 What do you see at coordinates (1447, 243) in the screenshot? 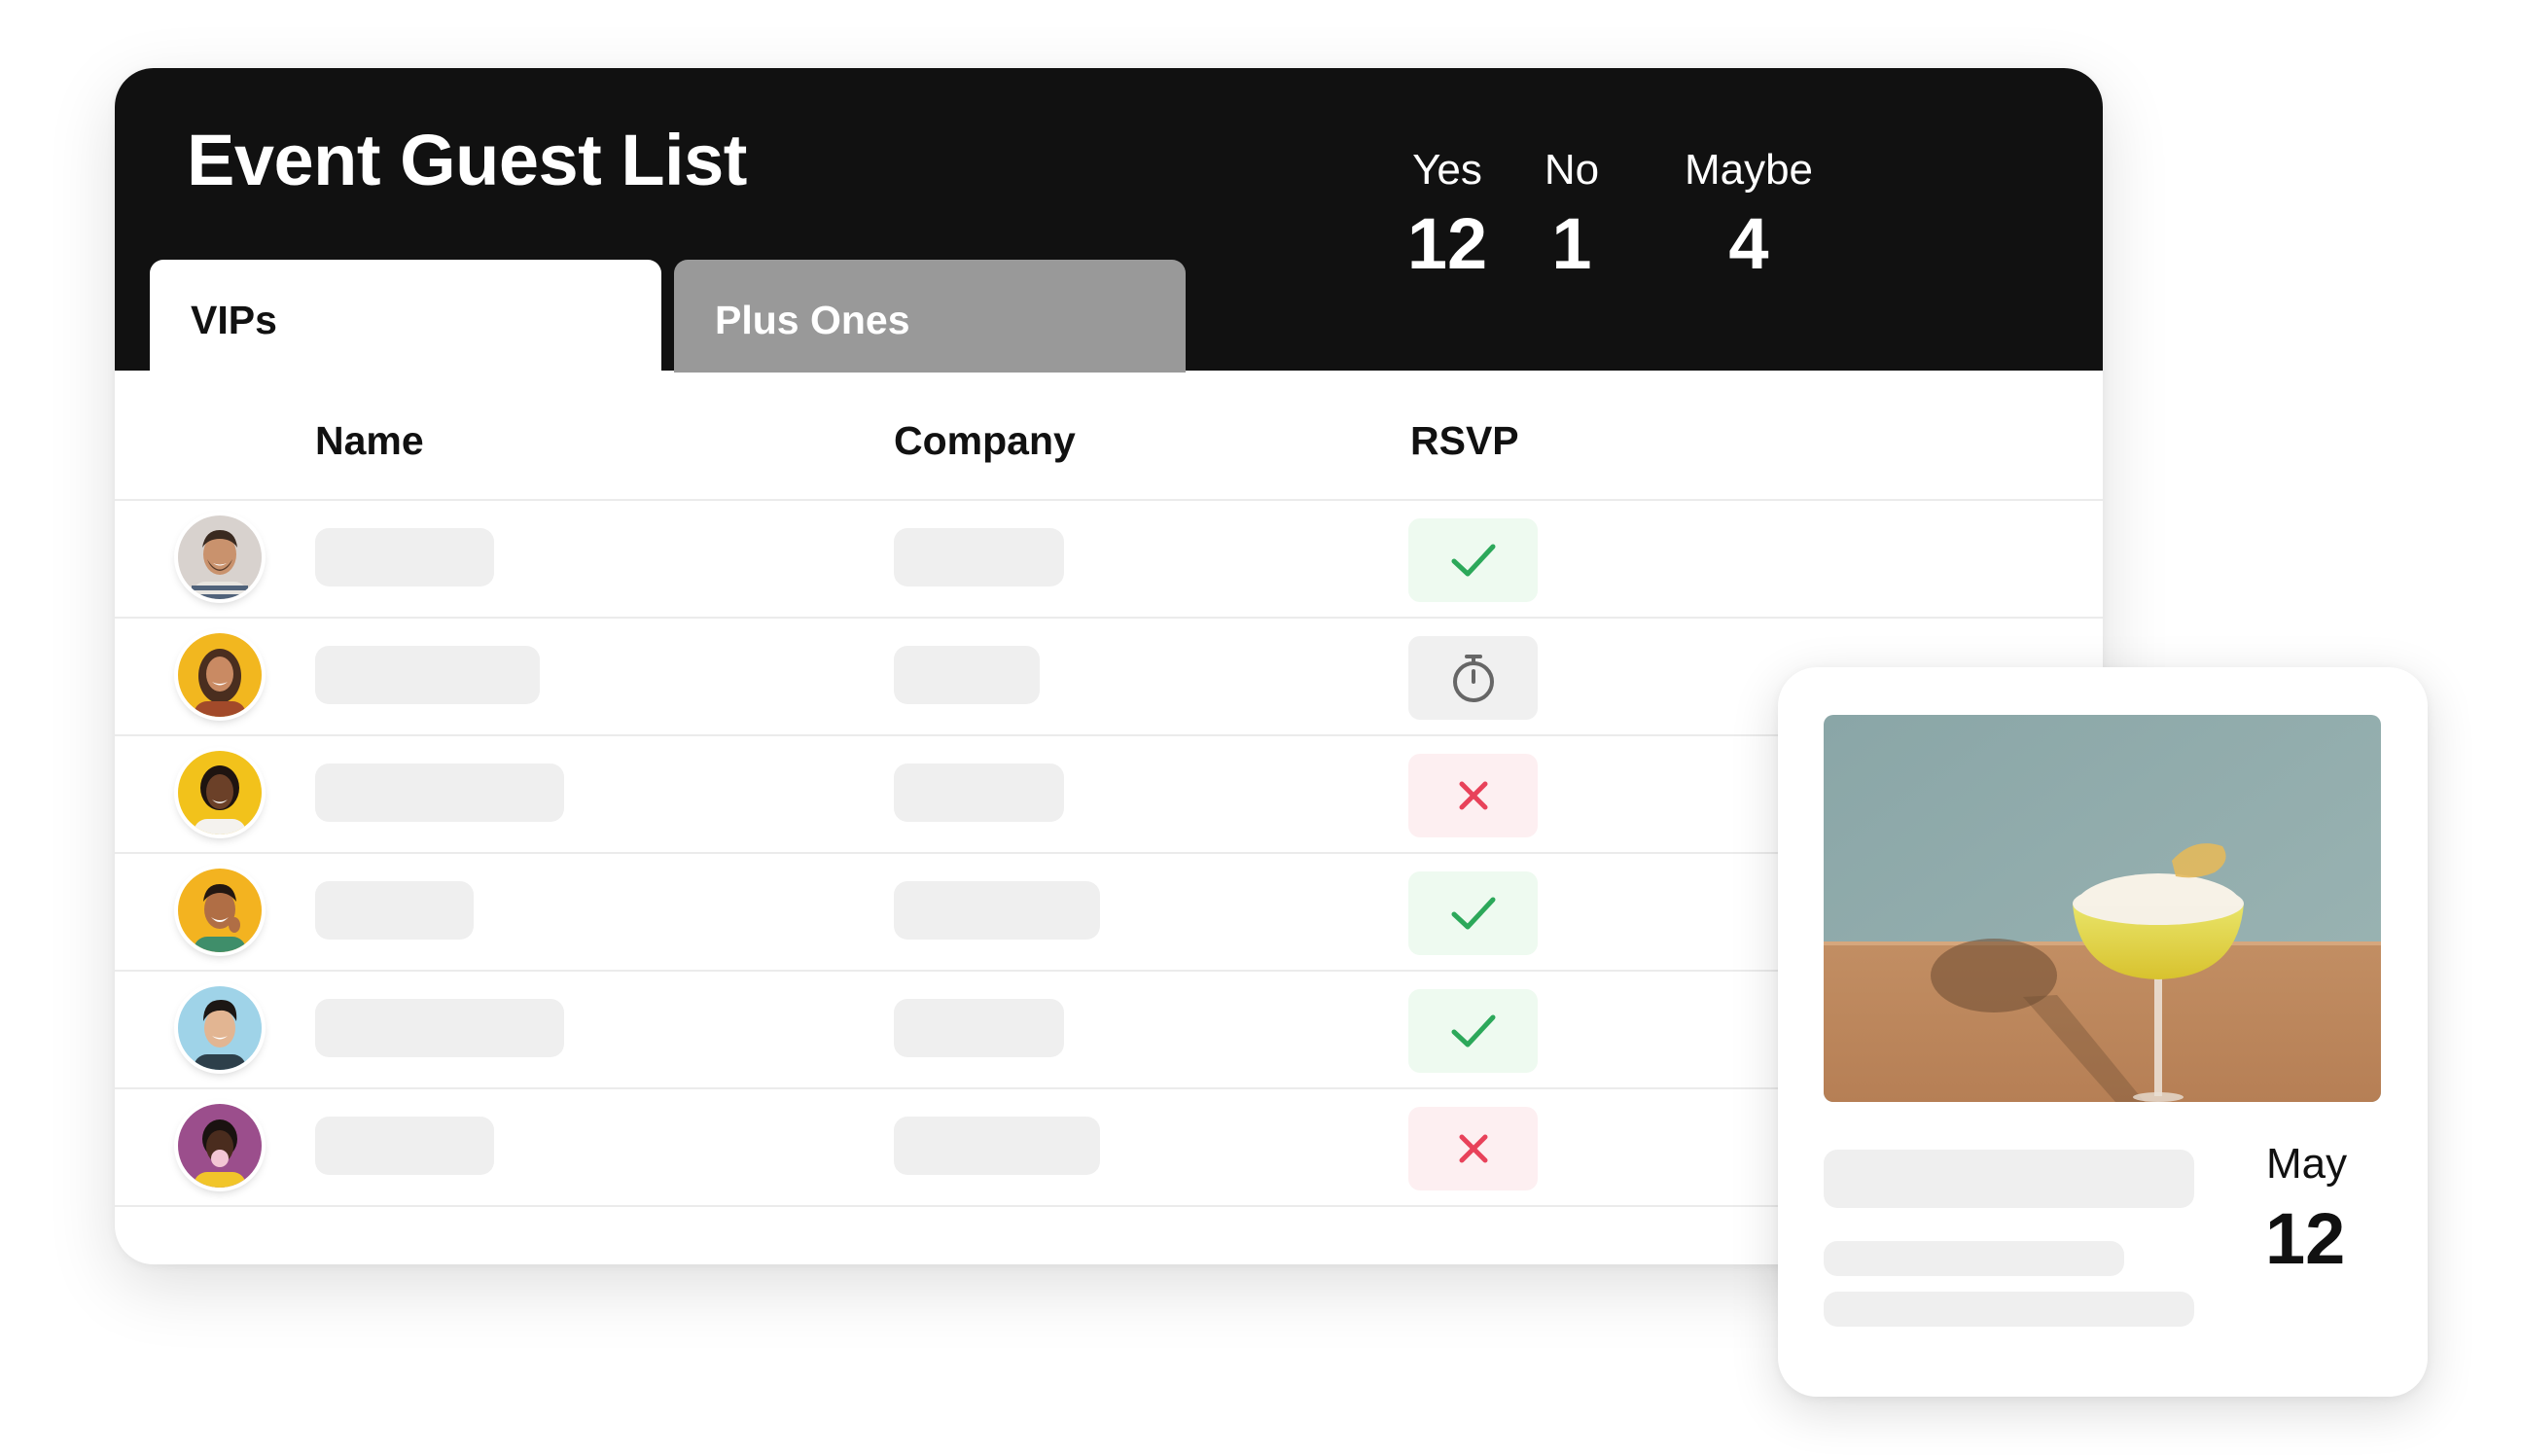
I see `stat-yes-value: 12` at bounding box center [1447, 243].